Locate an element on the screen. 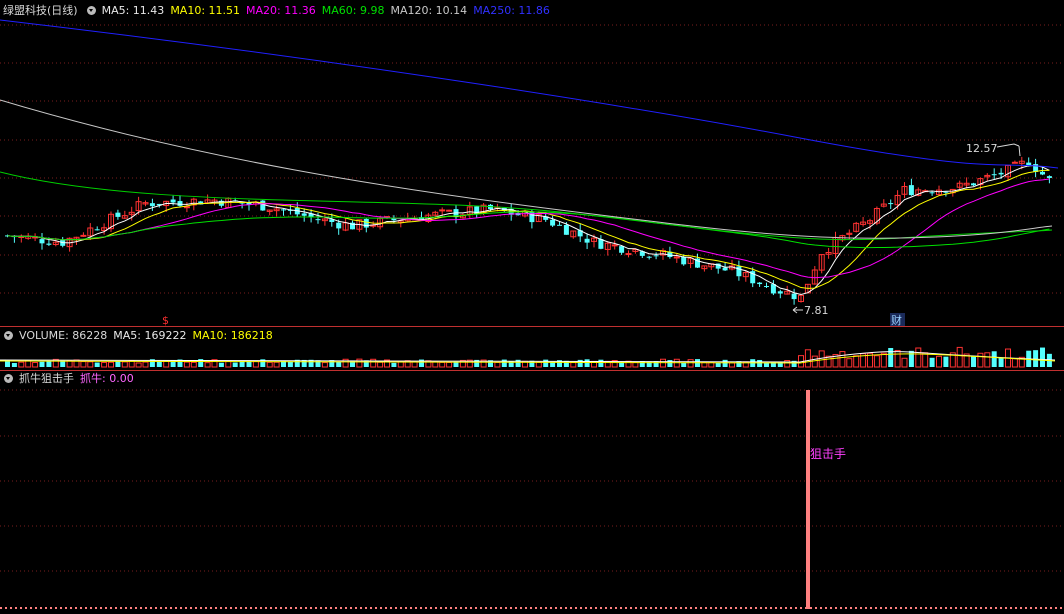 The height and width of the screenshot is (614, 1064). financial-marker: 财 is located at coordinates (896, 320).